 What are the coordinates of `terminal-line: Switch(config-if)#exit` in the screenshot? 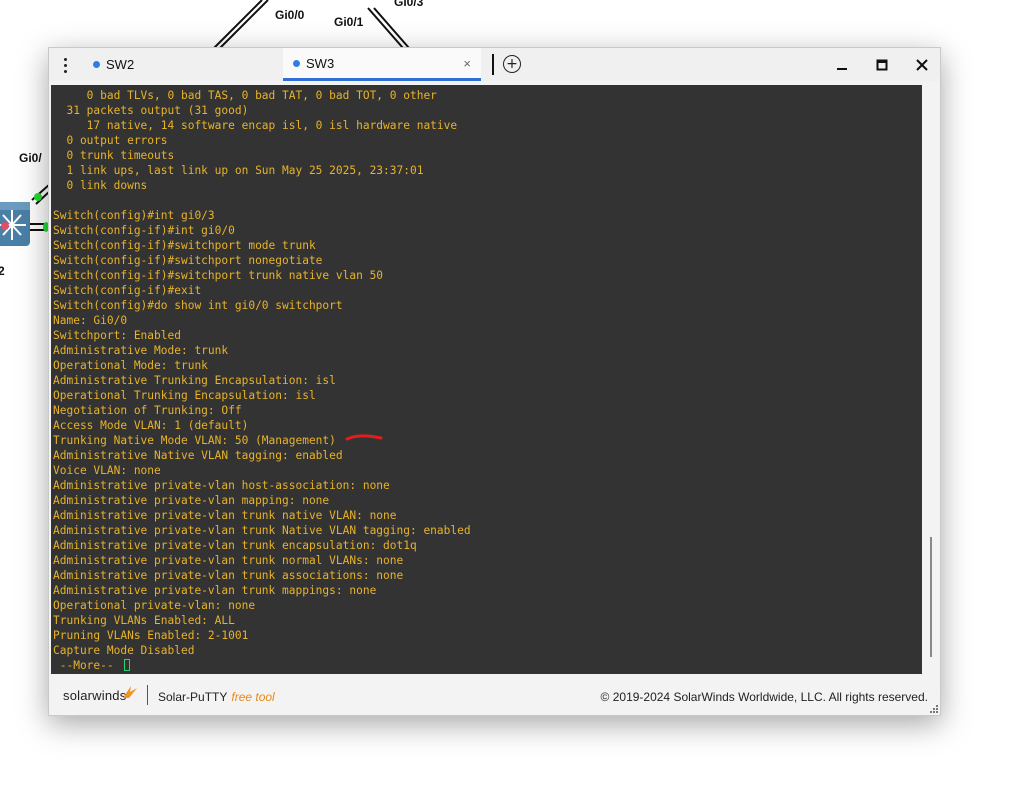 It's located at (127, 290).